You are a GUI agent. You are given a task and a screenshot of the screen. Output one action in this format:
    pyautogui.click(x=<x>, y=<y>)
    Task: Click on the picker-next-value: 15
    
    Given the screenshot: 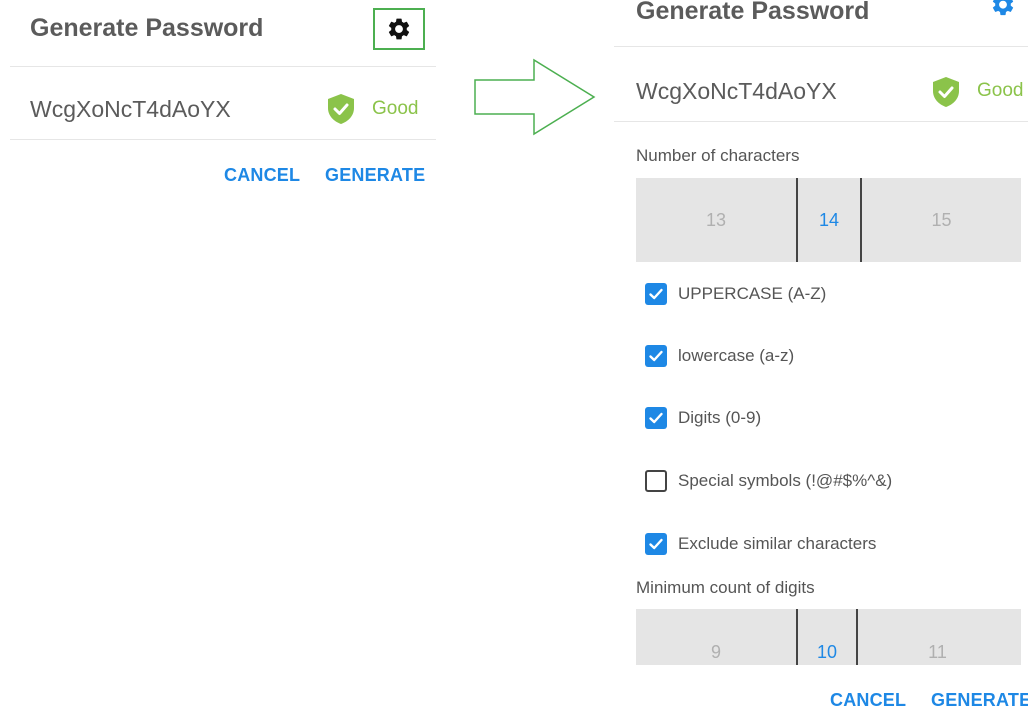 What is the action you would take?
    pyautogui.click(x=941, y=220)
    